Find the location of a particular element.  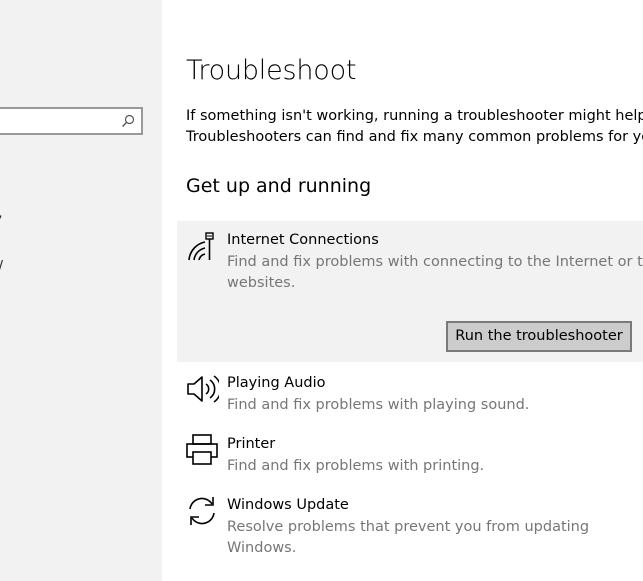

wifi-network-icon is located at coordinates (201, 246).